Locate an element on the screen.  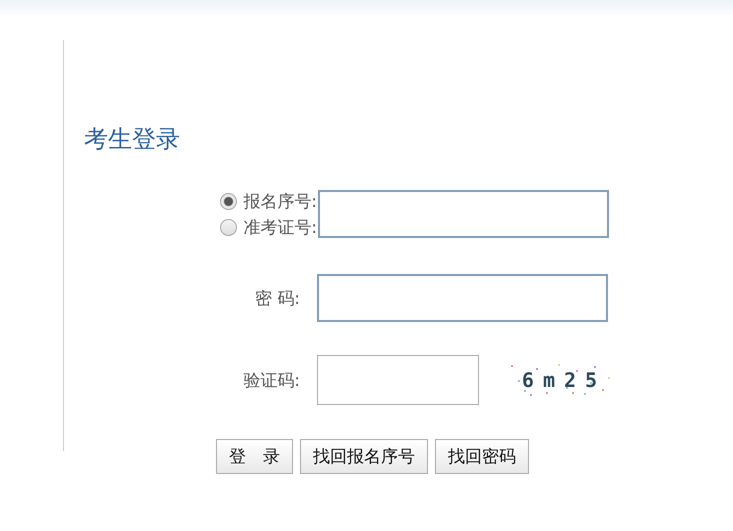
radio-label: 报名序号: is located at coordinates (280, 201).